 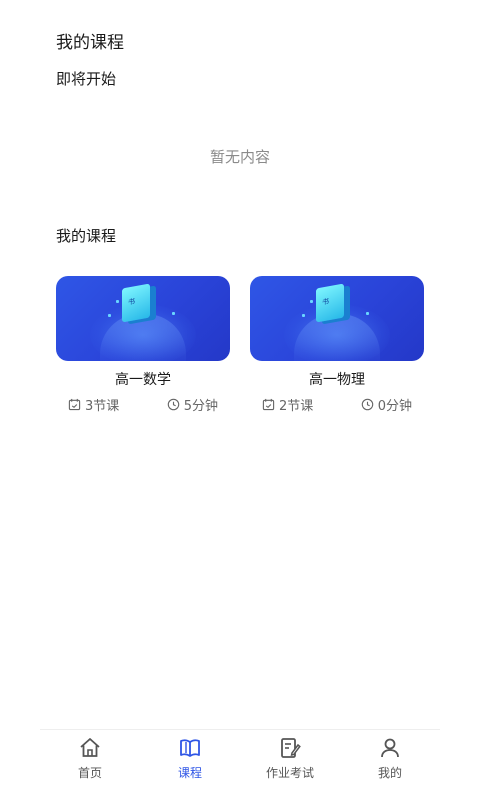 I want to click on lesson-count-text: 3节课, so click(x=102, y=406).